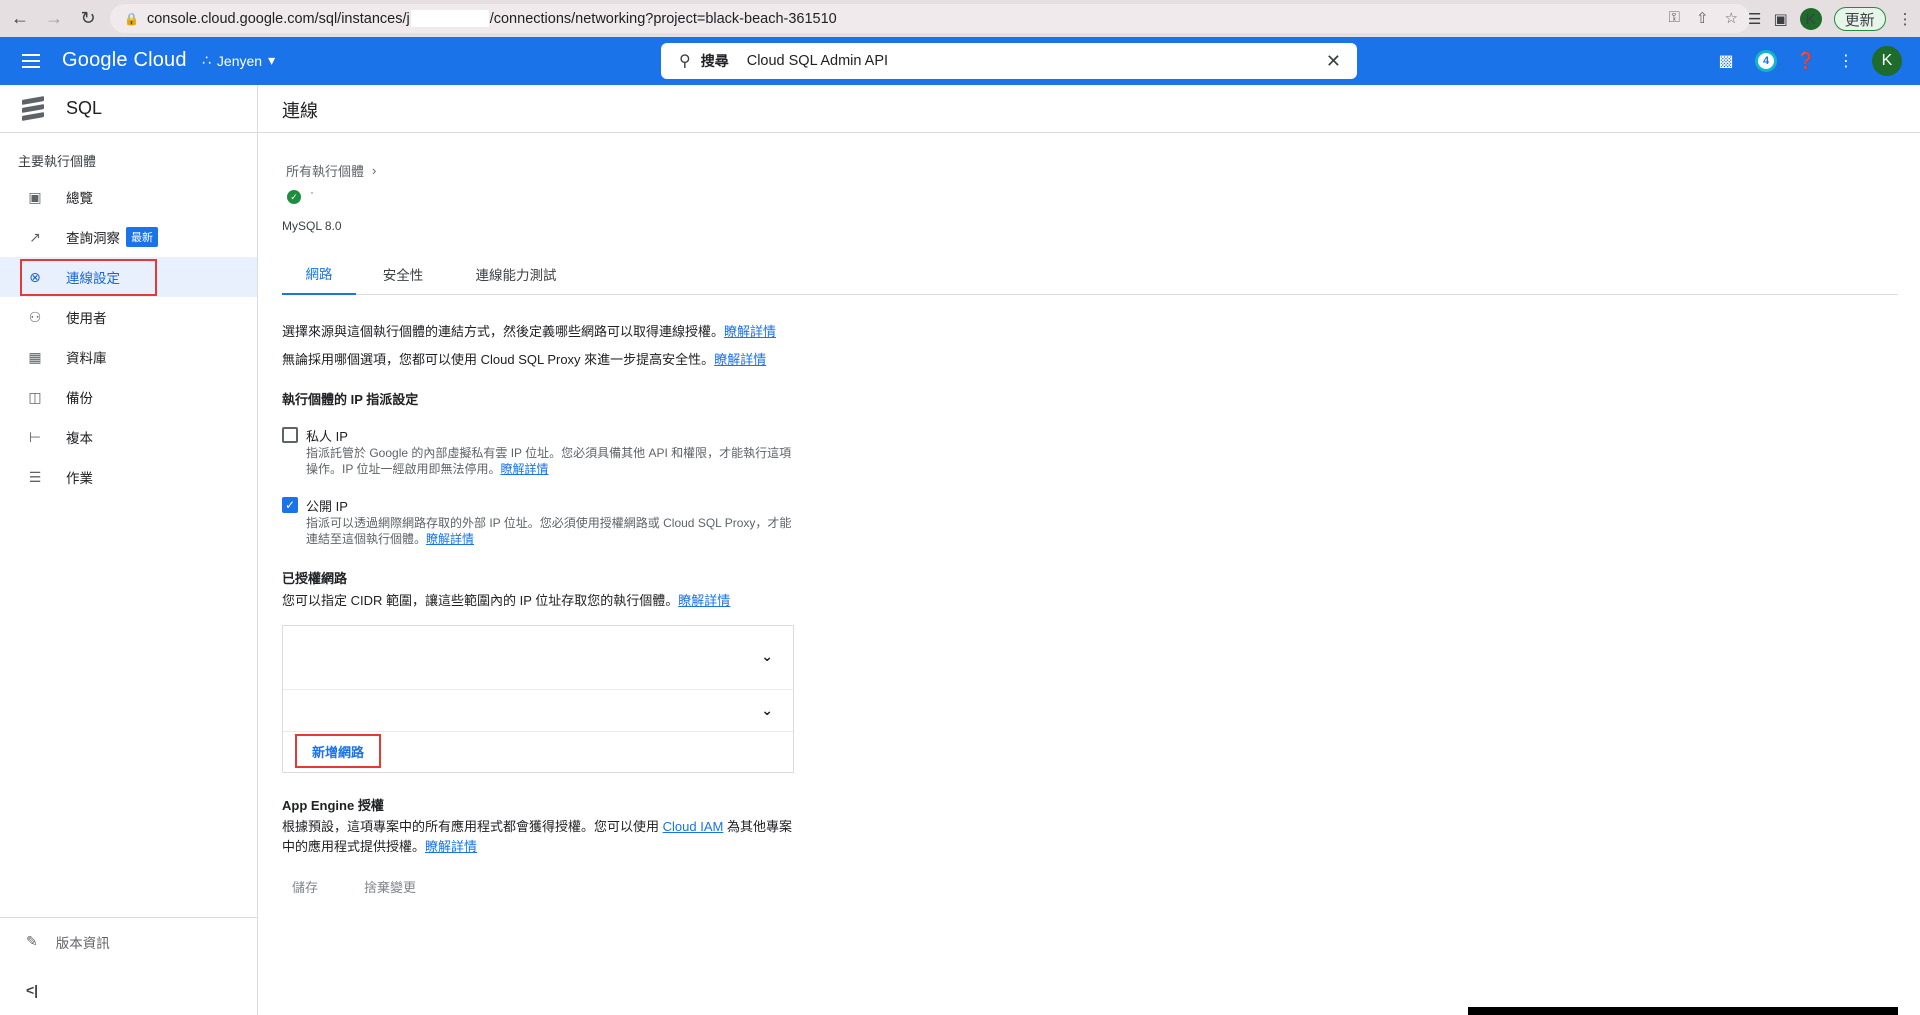  Describe the element at coordinates (1333, 61) in the screenshot. I see `close-icon: ✕` at that location.